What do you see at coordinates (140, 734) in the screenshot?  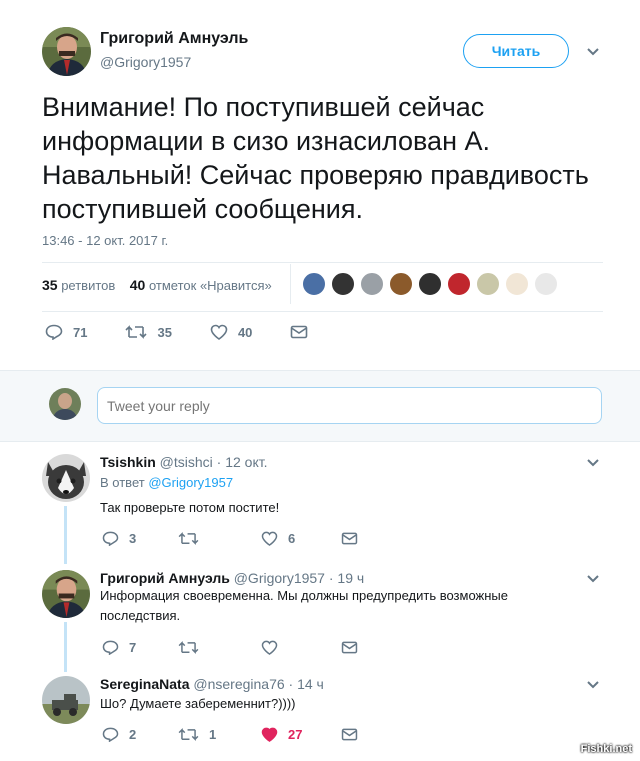 I see `reply-action: 2` at bounding box center [140, 734].